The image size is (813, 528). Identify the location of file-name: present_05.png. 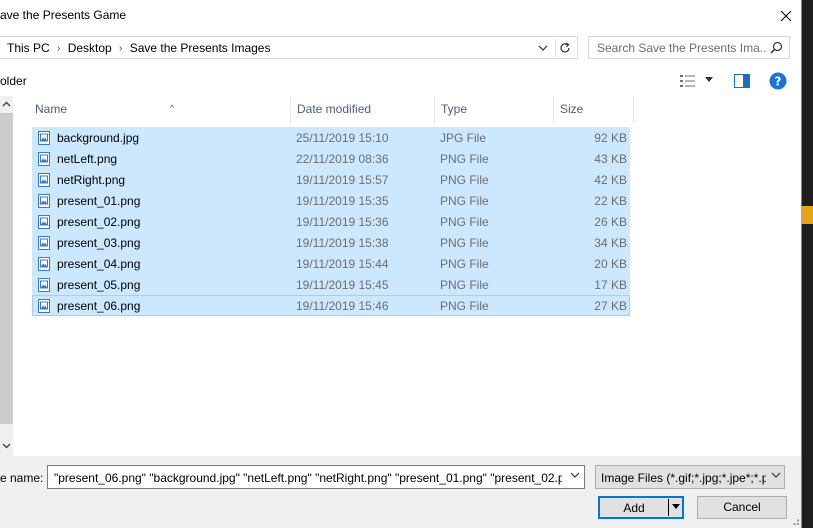
(99, 285).